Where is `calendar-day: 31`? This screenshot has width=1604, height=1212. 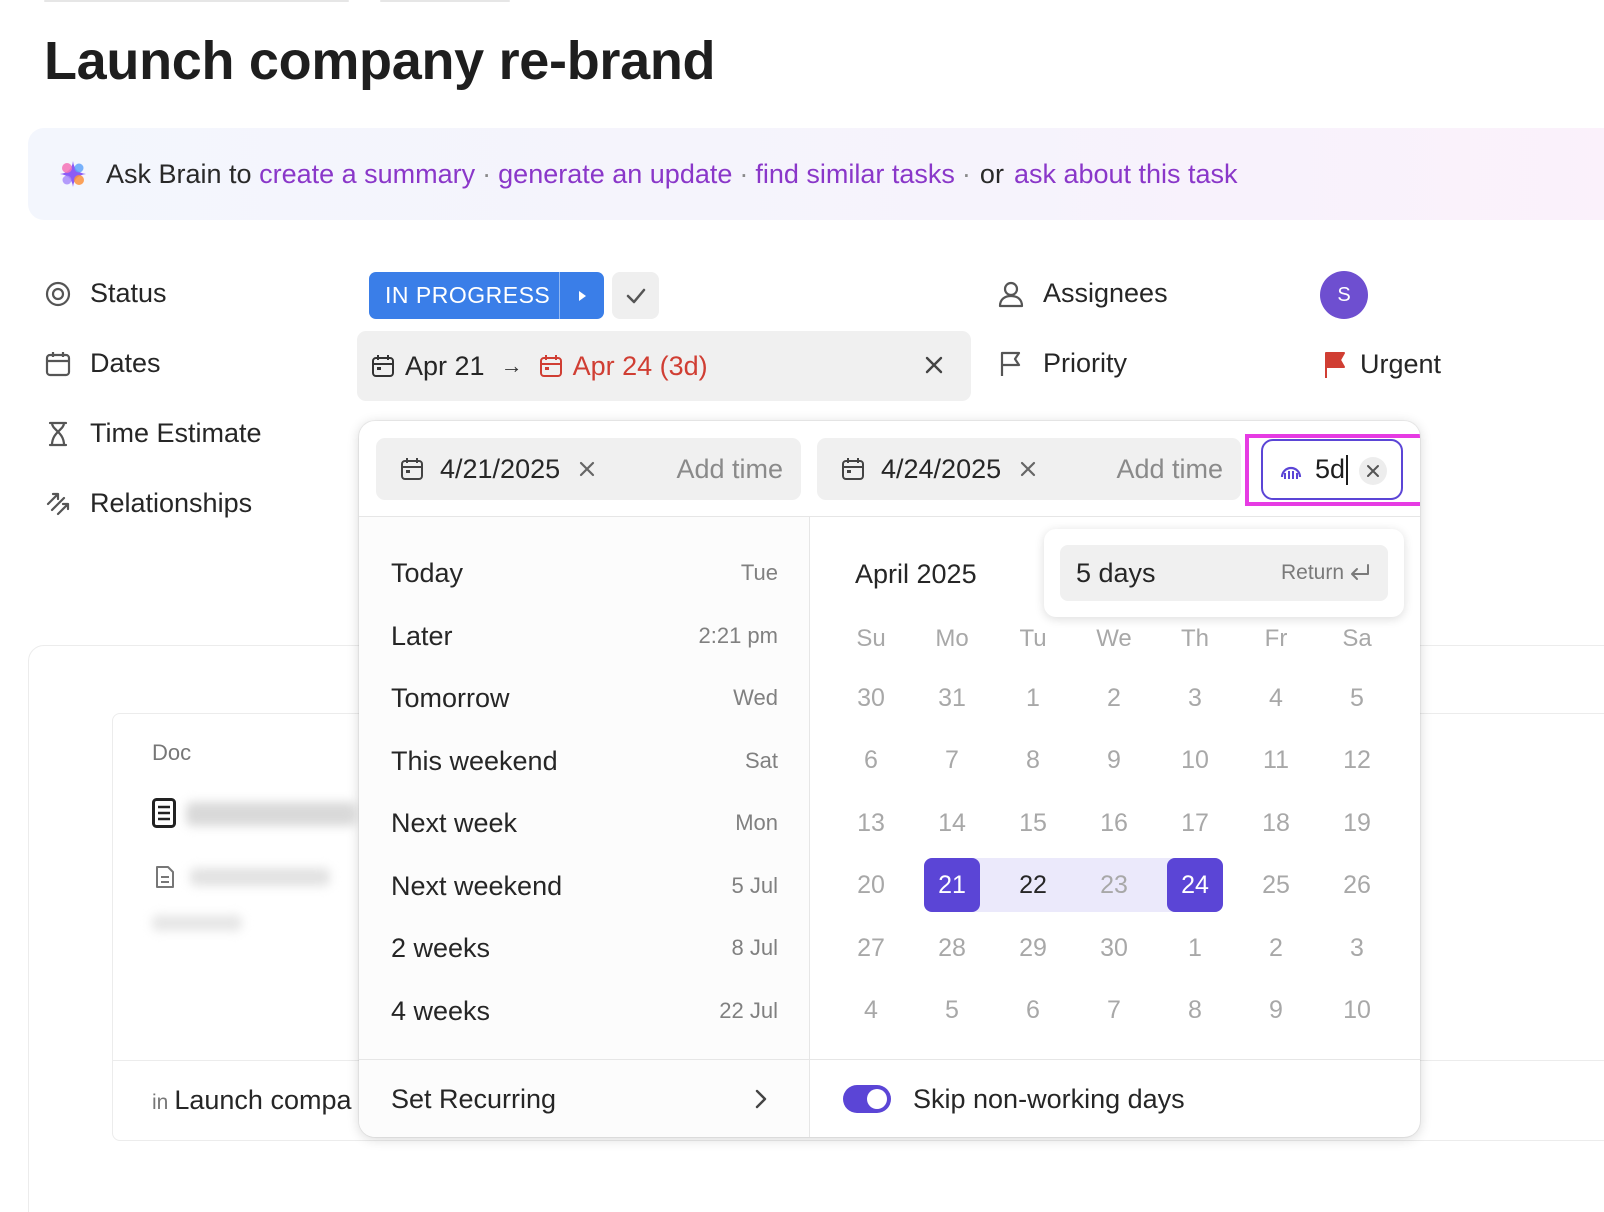
calendar-day: 31 is located at coordinates (952, 698).